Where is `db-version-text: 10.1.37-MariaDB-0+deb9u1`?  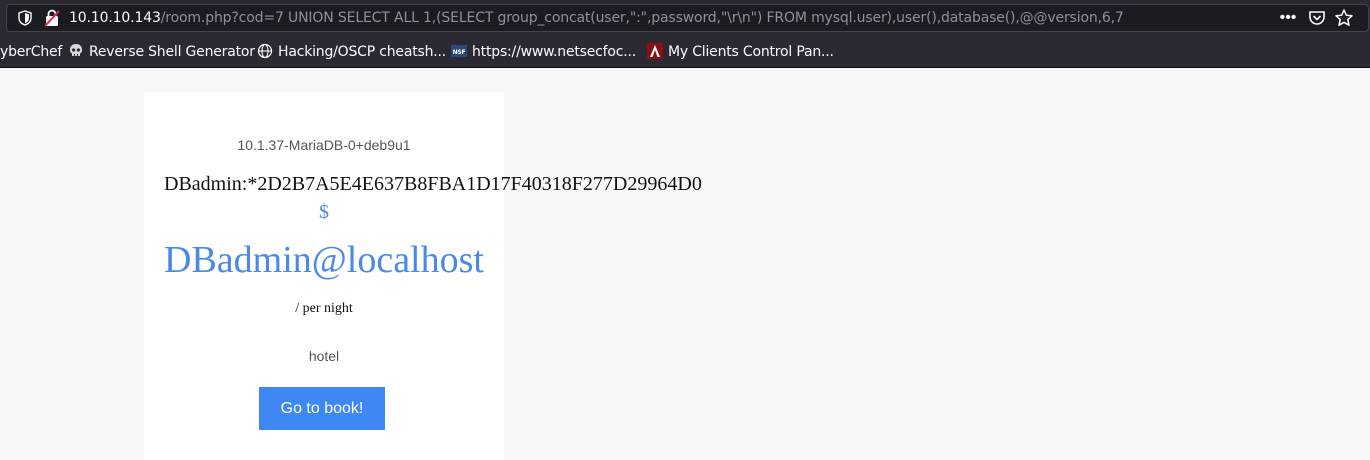 db-version-text: 10.1.37-MariaDB-0+deb9u1 is located at coordinates (324, 145).